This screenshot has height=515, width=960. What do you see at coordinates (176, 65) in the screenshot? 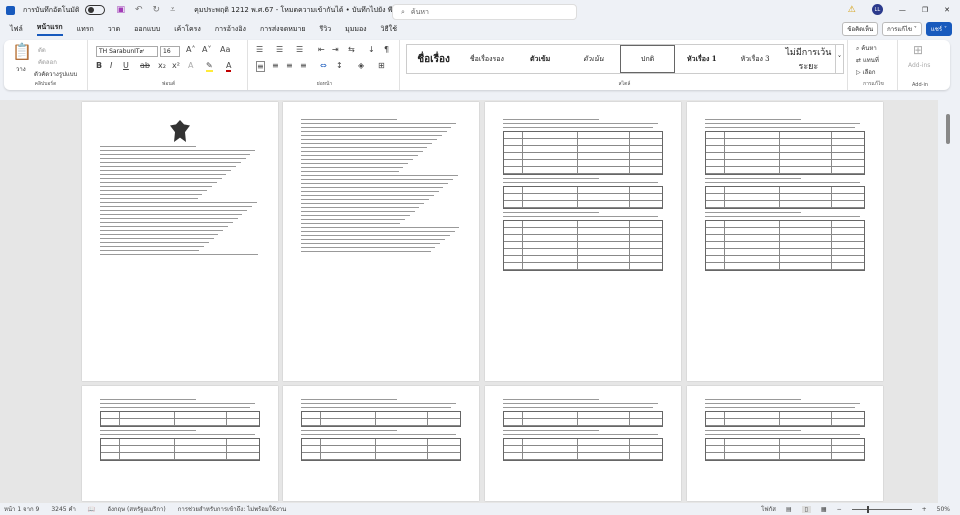
I see `superscript-icon: x²` at bounding box center [176, 65].